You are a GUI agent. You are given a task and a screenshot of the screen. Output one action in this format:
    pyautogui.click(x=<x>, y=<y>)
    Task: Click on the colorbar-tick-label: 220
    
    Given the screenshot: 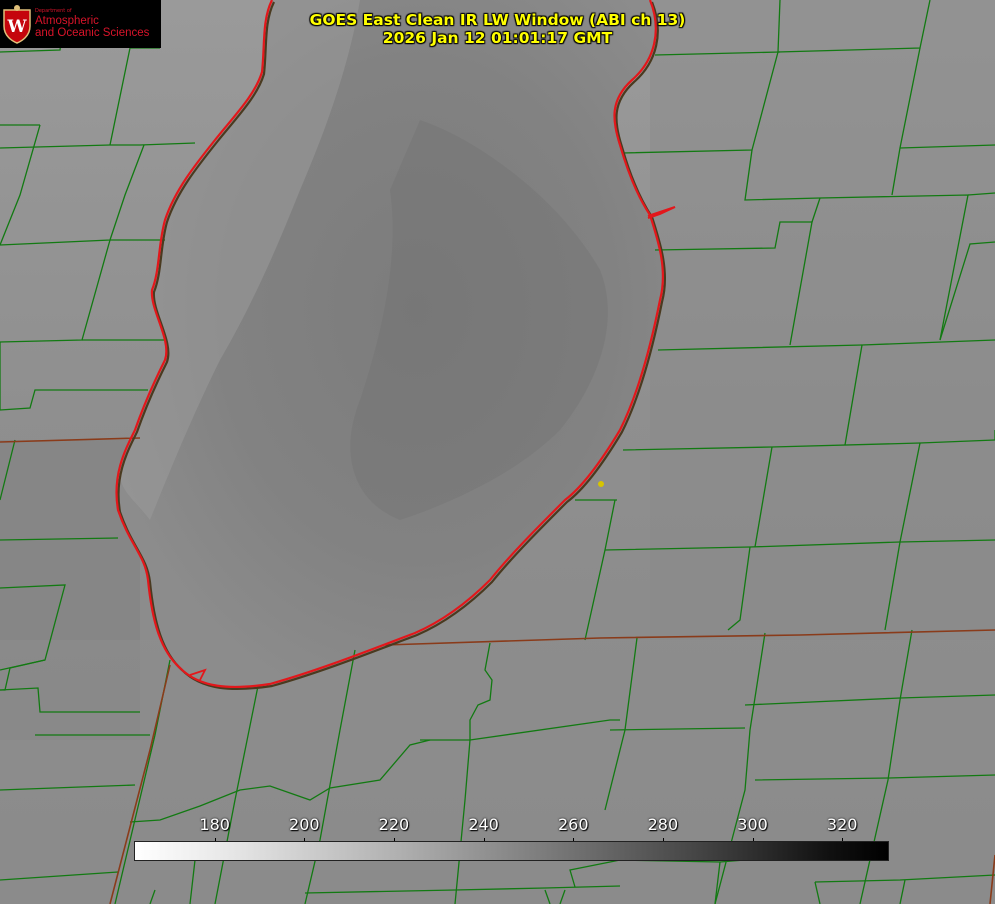 What is the action you would take?
    pyautogui.click(x=394, y=824)
    